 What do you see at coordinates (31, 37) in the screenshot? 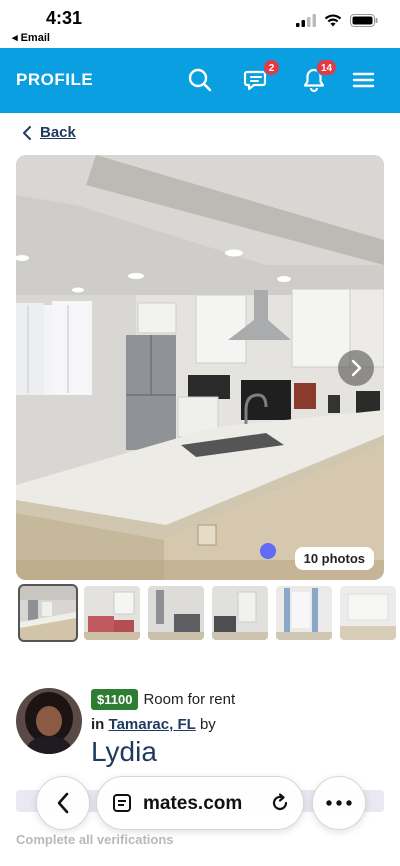
I see `back-to-app-link: ◂ Email` at bounding box center [31, 37].